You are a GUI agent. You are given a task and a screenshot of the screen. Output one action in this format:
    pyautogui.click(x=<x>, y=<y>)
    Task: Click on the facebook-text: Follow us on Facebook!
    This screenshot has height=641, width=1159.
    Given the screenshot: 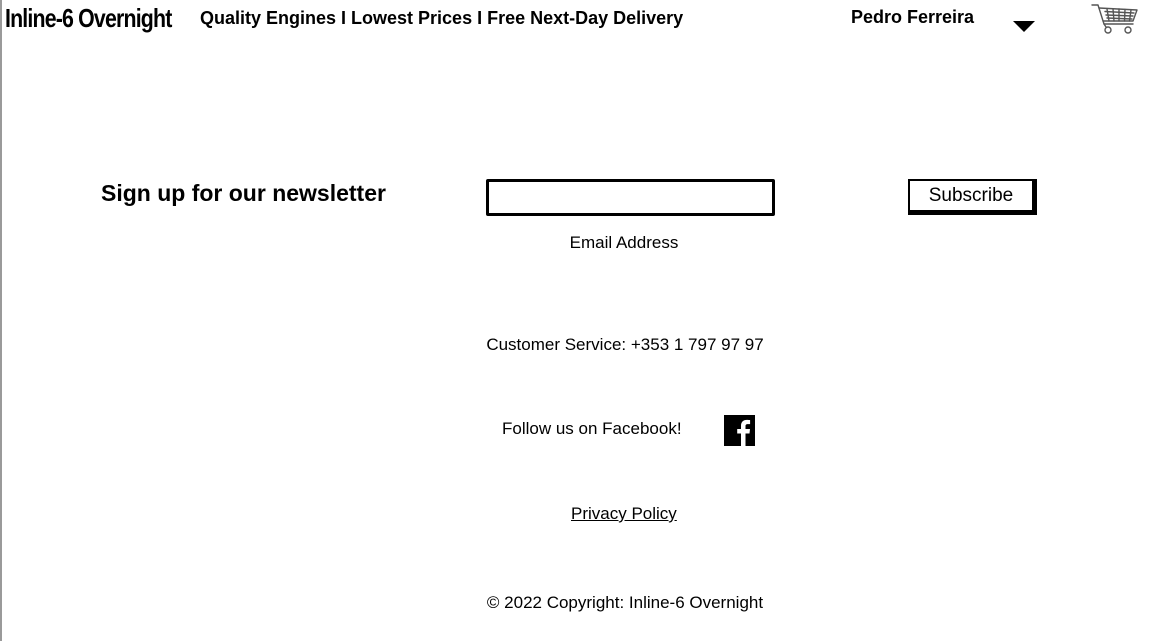 What is the action you would take?
    pyautogui.click(x=592, y=428)
    